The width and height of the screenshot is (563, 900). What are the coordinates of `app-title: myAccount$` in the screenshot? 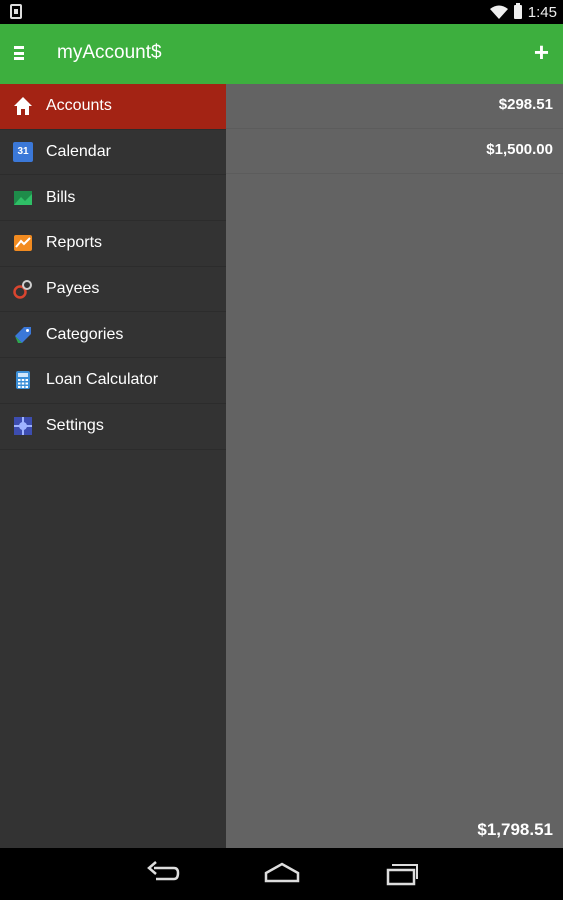 It's located at (109, 52).